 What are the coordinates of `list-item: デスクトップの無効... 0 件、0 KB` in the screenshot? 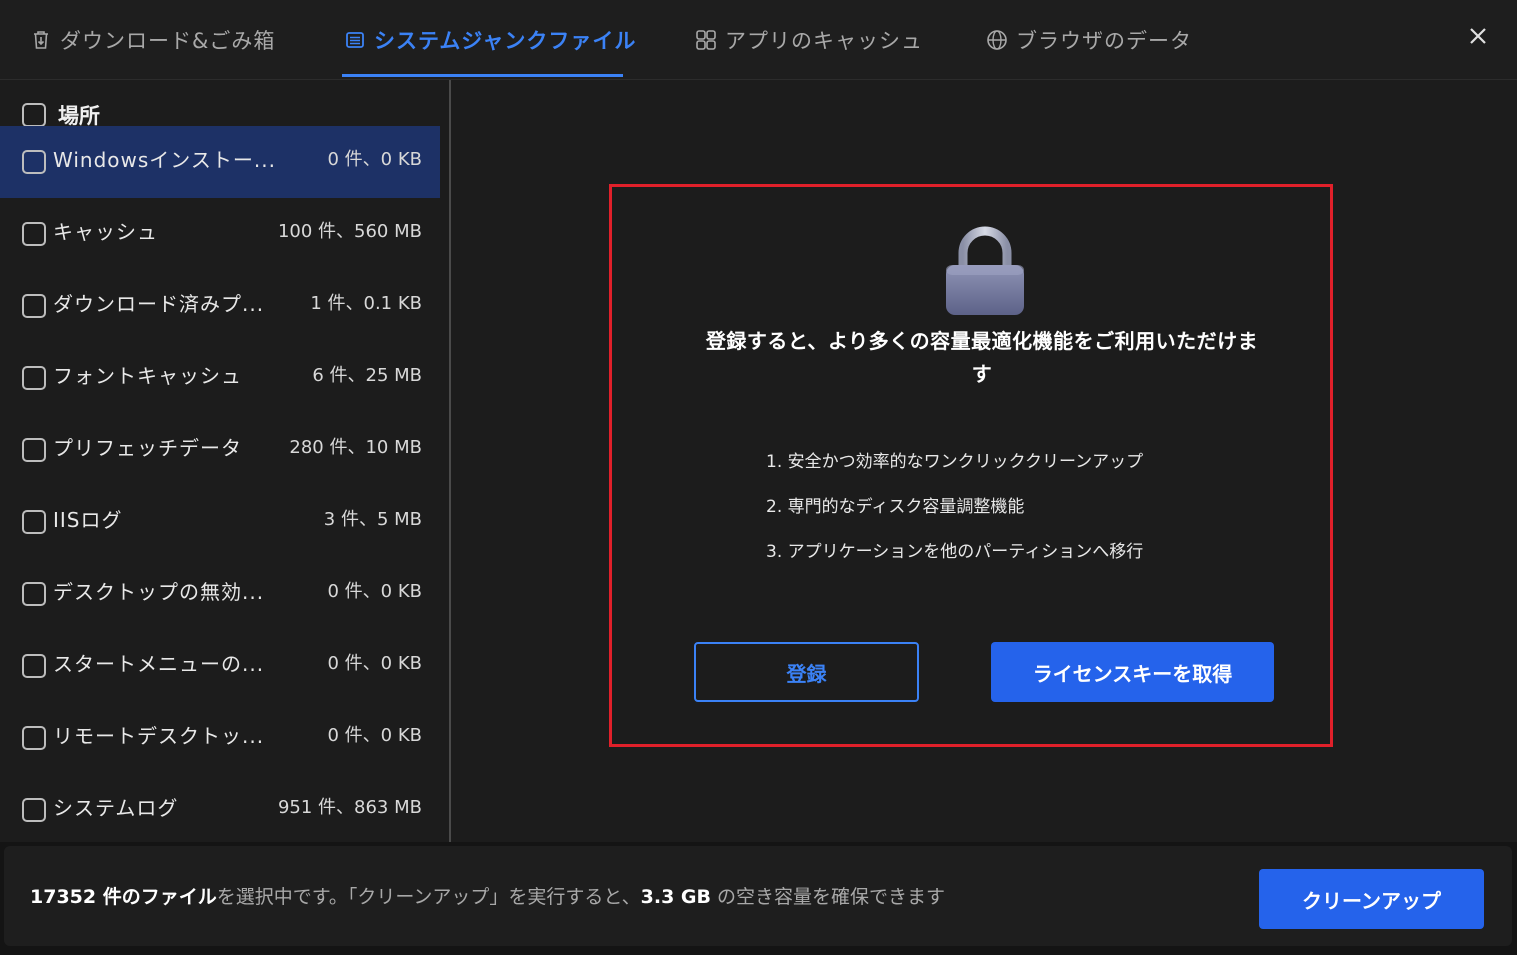 It's located at (220, 594).